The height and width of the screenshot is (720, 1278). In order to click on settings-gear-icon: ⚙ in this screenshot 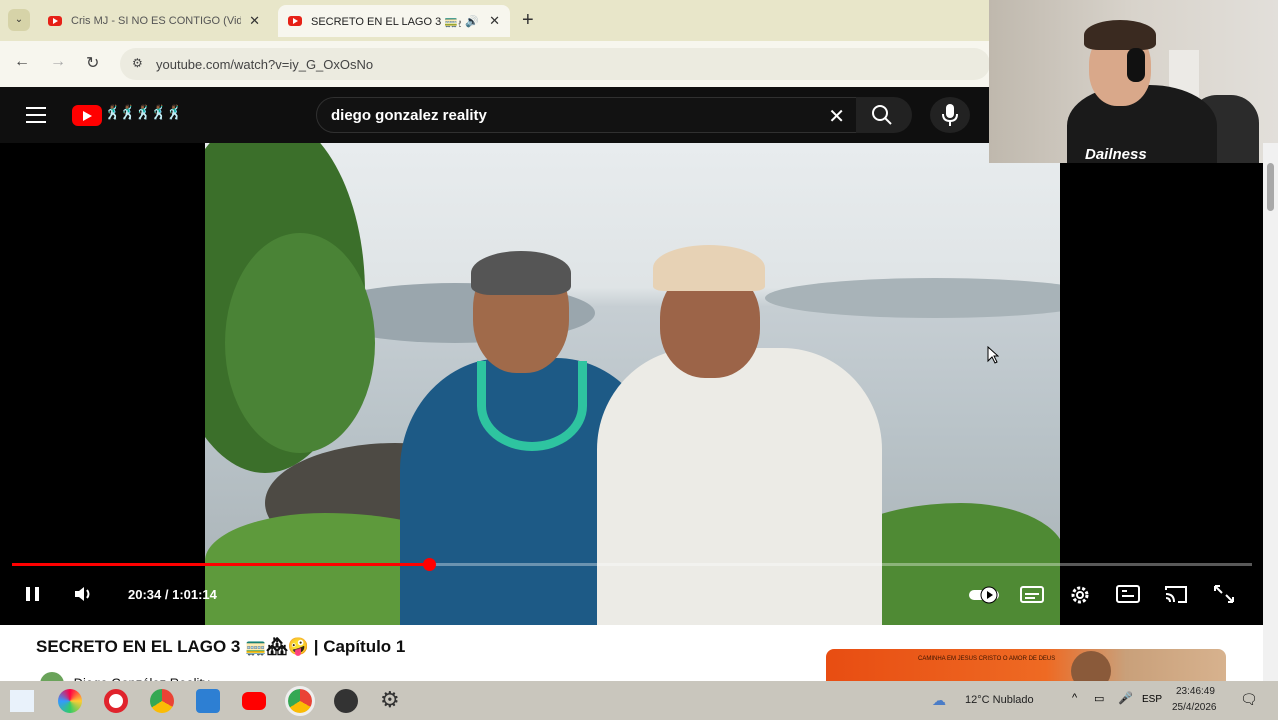, I will do `click(390, 700)`.